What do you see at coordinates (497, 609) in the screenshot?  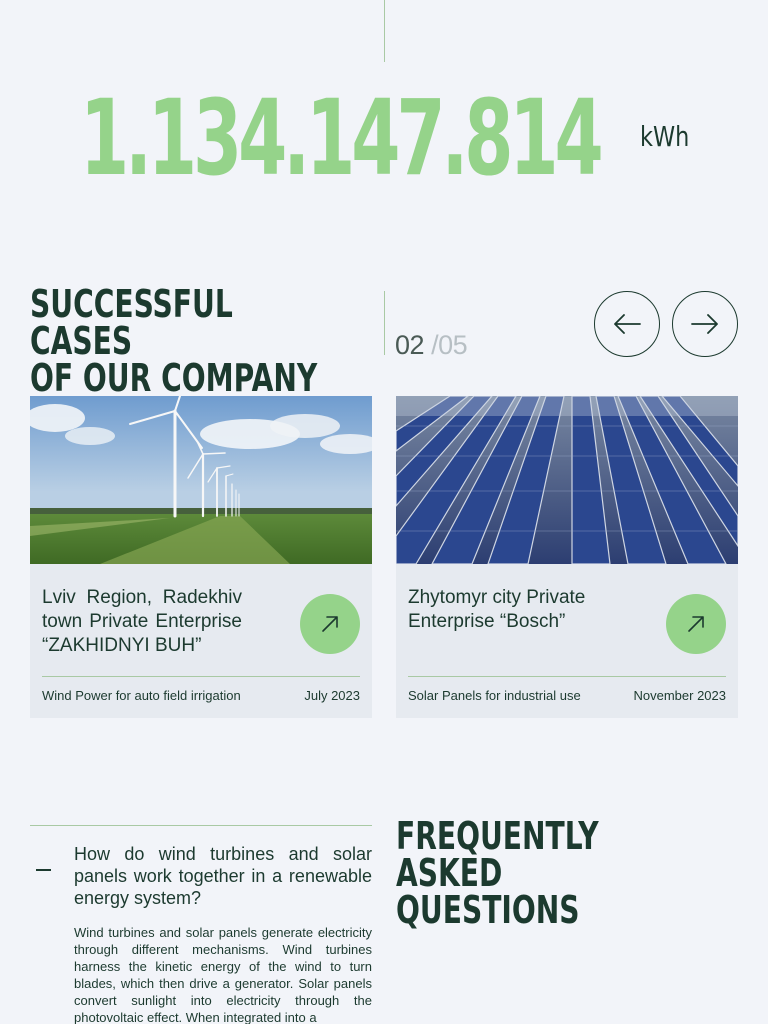 I see `case-title: Zhytomyr city Private Enterprise “Bosch”` at bounding box center [497, 609].